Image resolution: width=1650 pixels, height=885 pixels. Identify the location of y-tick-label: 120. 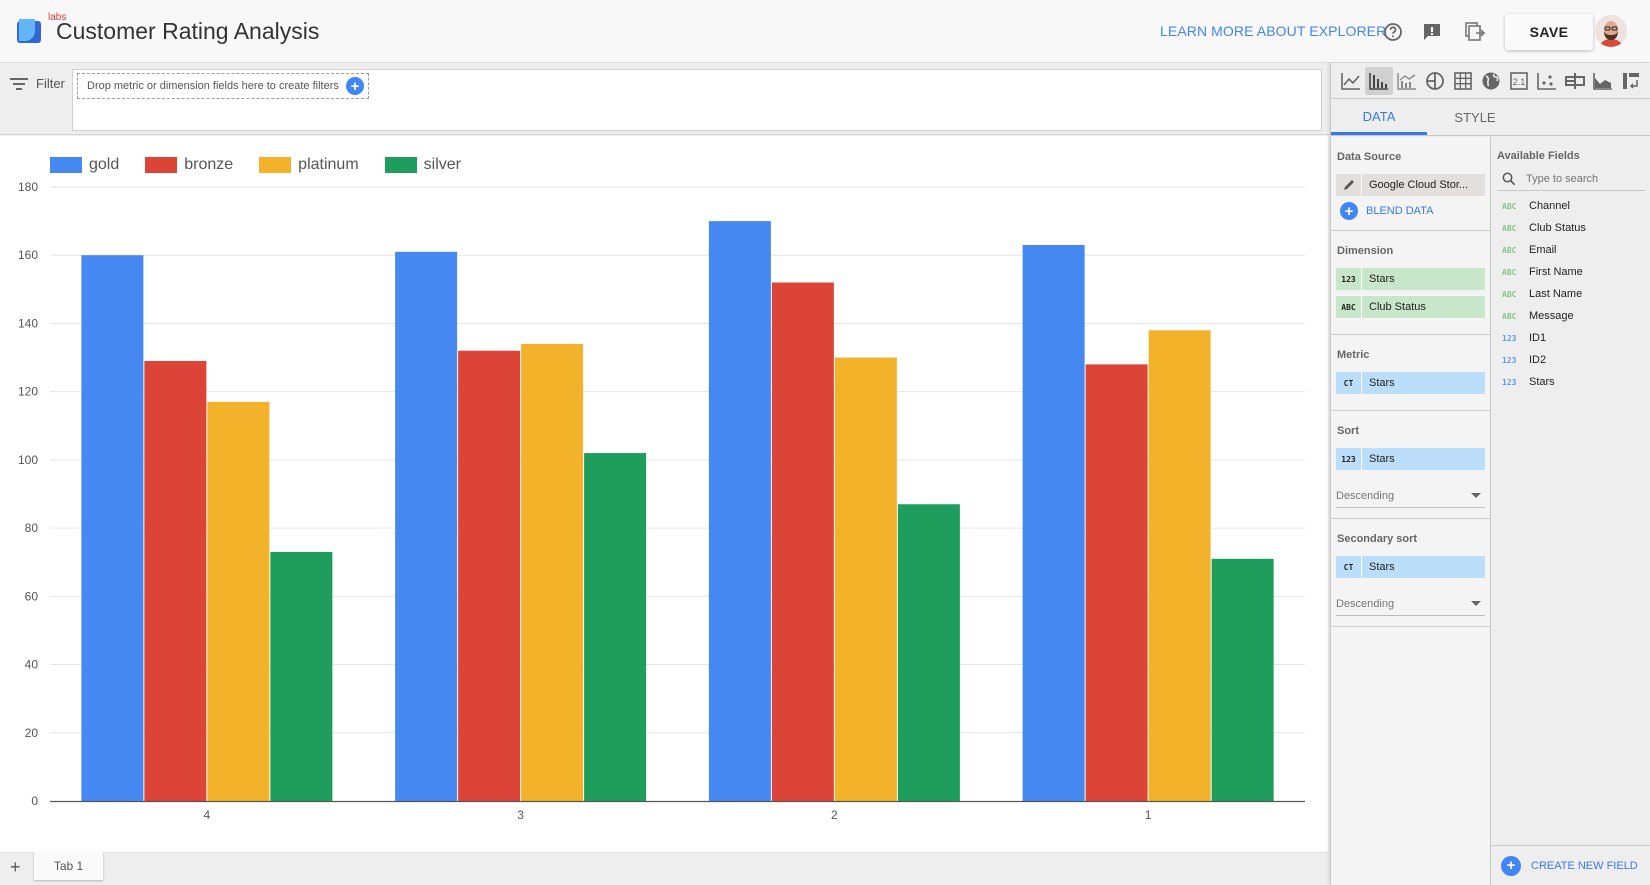
(28, 392).